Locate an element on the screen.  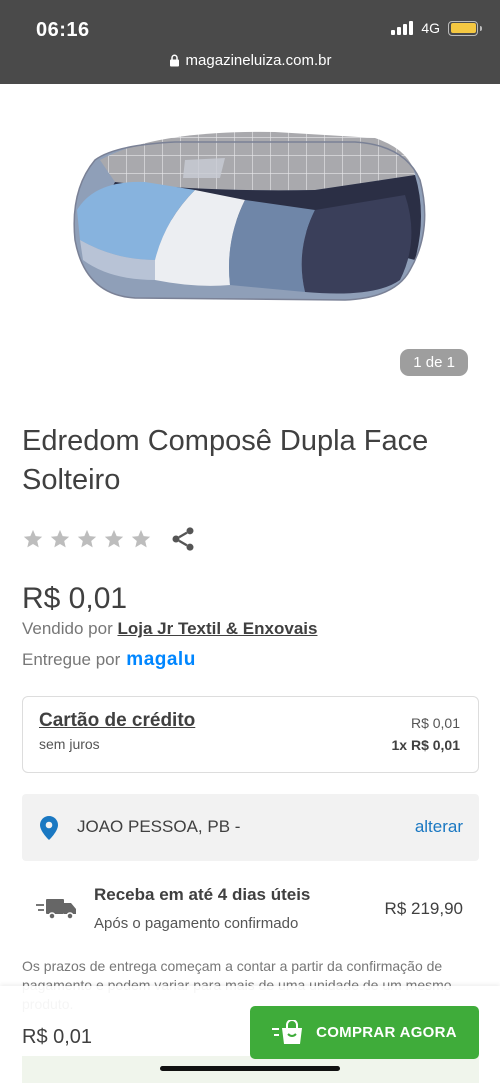
status-time: 06:16 is located at coordinates (63, 30).